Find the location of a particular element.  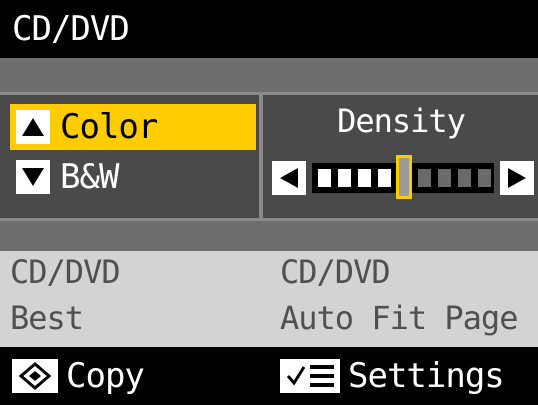

right-arrow-icon is located at coordinates (517, 178).